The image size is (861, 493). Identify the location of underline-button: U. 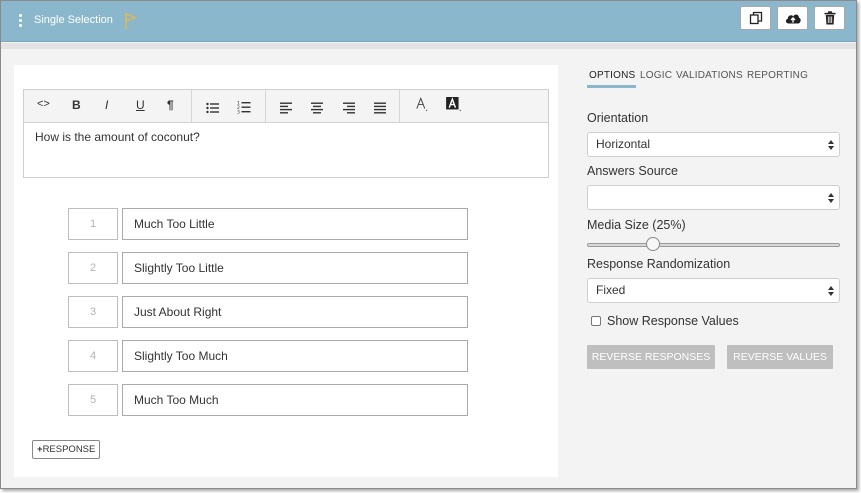
(140, 106).